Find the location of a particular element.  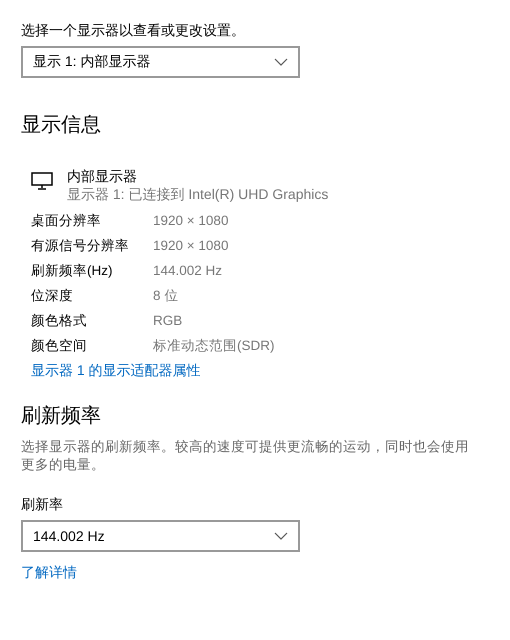

info-value: 8 位 is located at coordinates (166, 296).